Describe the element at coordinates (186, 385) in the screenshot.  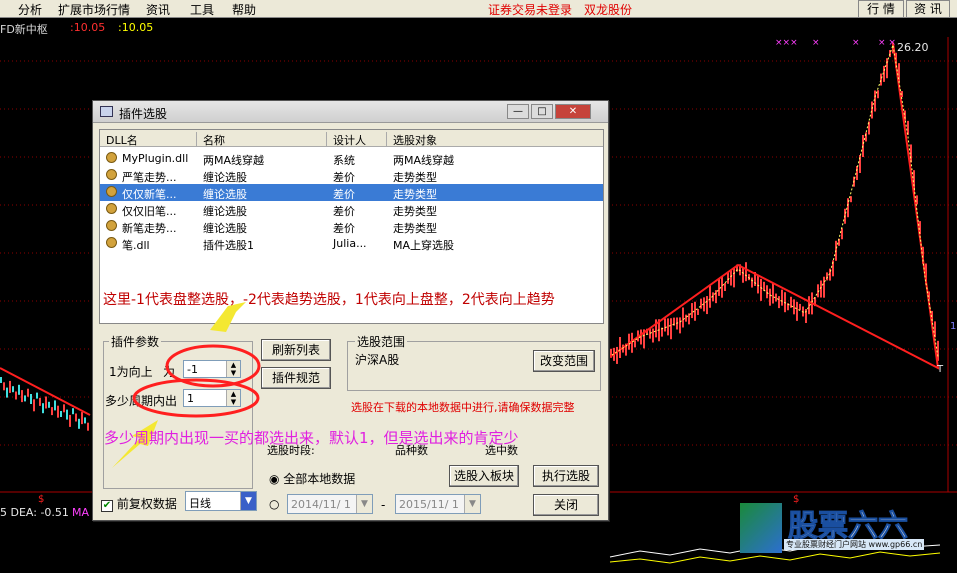
I see `annotation-overlay` at that location.